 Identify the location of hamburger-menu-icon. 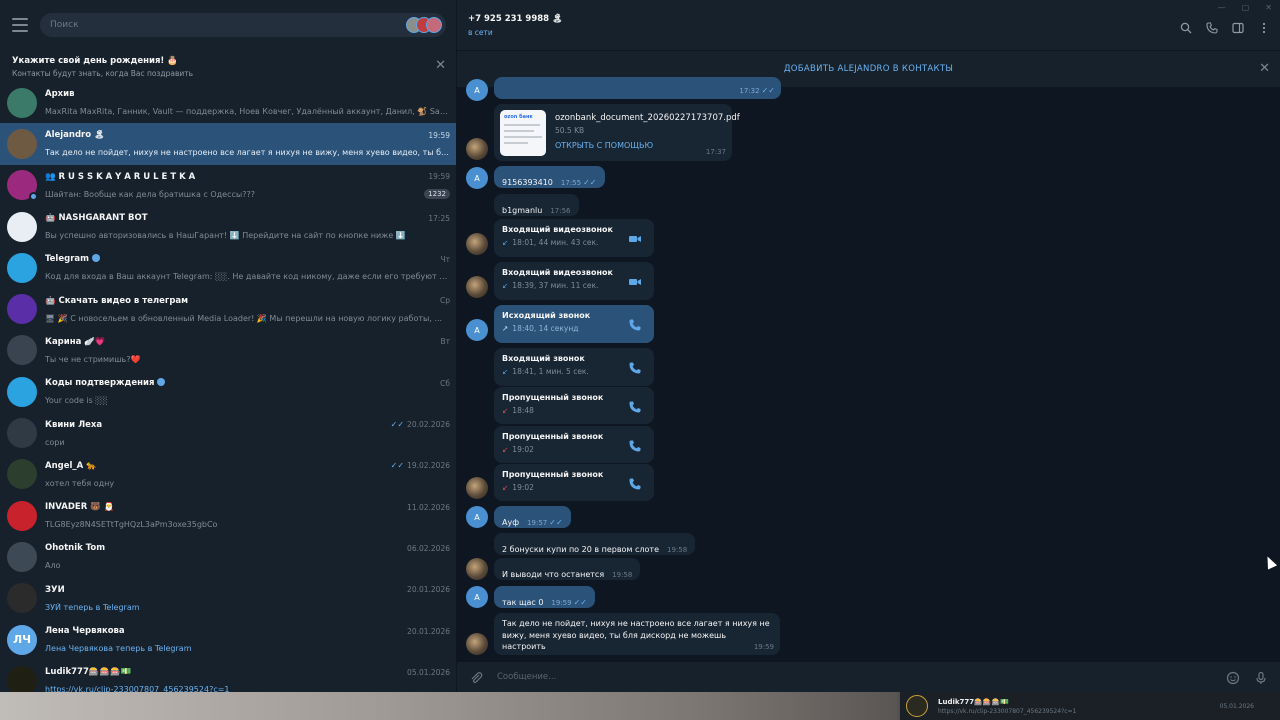
(20, 25).